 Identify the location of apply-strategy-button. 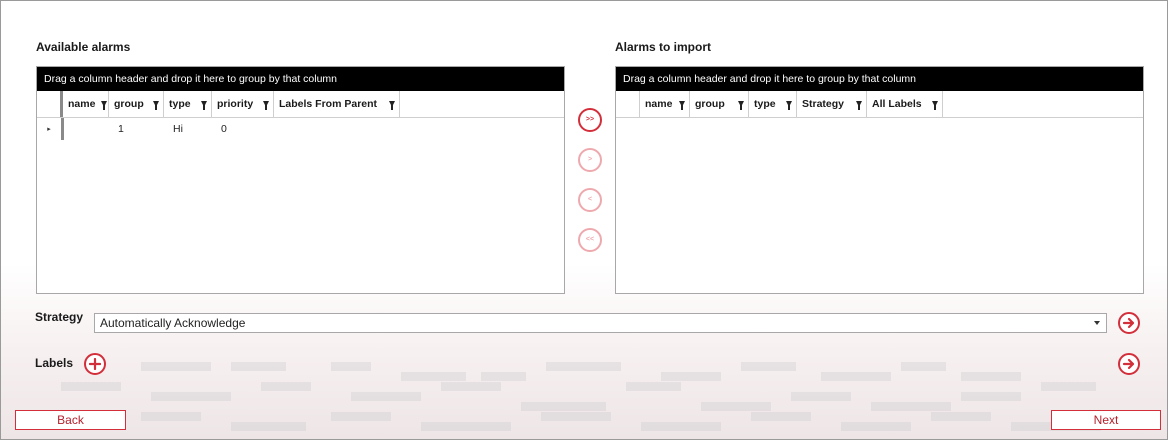
(1129, 323).